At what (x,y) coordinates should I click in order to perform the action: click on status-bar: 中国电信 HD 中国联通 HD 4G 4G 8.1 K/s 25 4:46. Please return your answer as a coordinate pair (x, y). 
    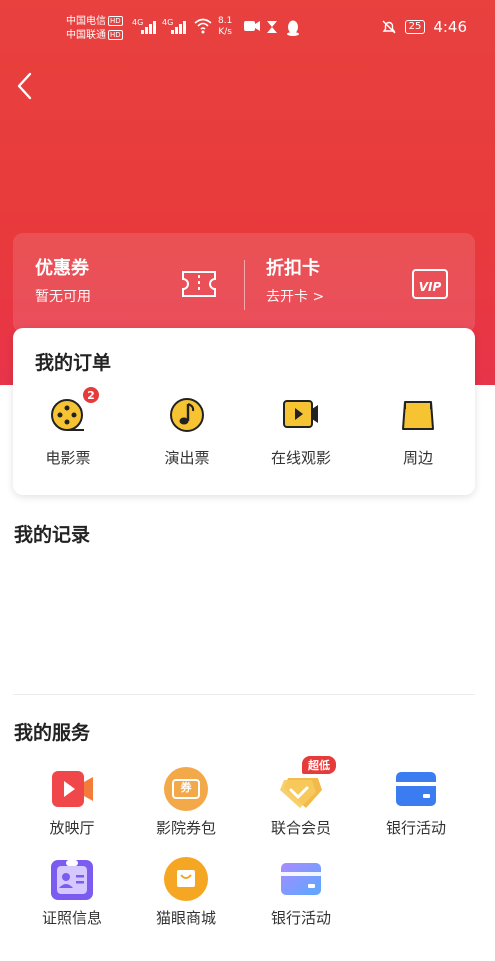
    Looking at the image, I should click on (247, 28).